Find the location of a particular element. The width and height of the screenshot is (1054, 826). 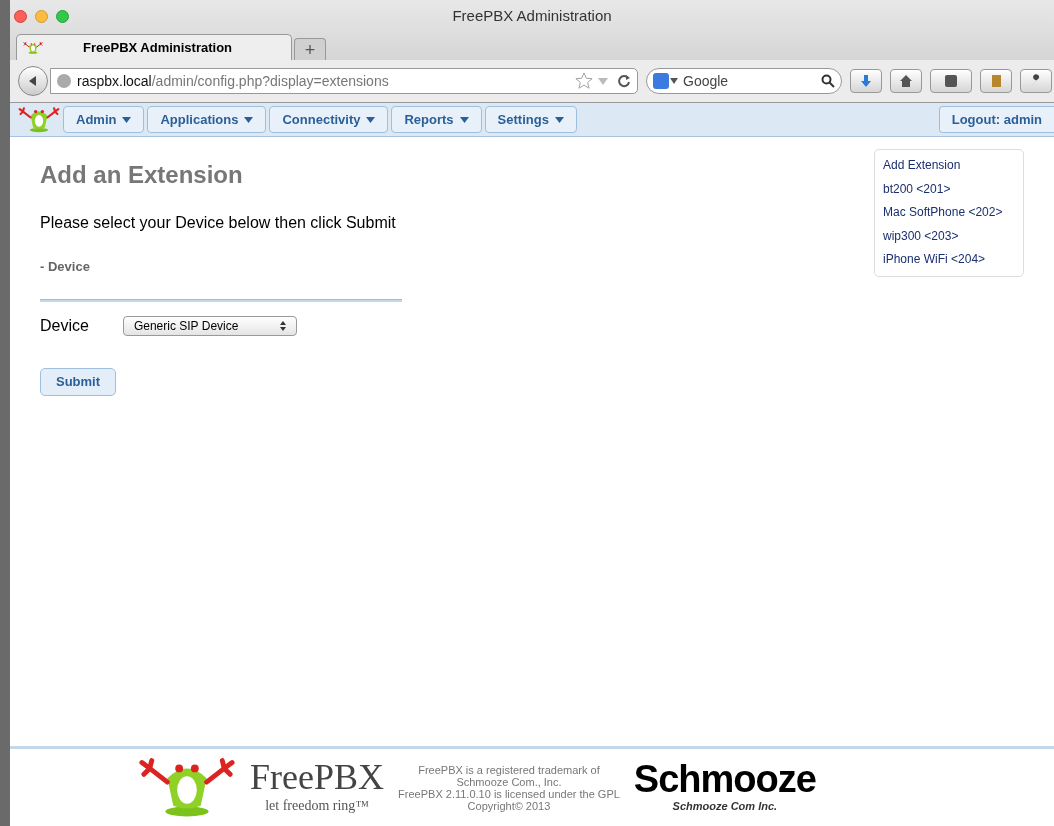

back-arrow-icon is located at coordinates (33, 81).